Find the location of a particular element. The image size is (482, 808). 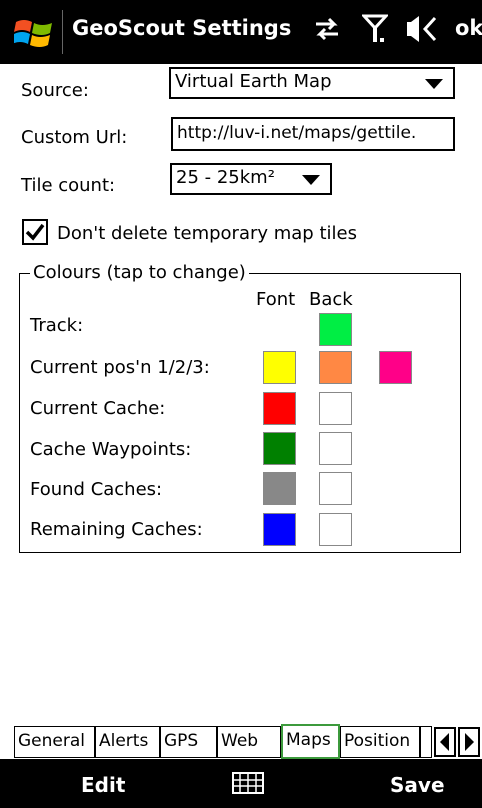

colours-group-label: Colours (tap to change) is located at coordinates (139, 272).